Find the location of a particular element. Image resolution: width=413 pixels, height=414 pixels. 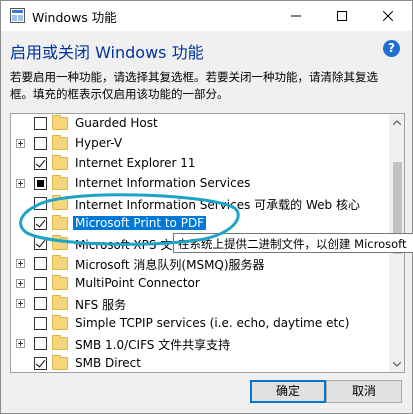

feature-label: Internet Information Services is located at coordinates (163, 183).